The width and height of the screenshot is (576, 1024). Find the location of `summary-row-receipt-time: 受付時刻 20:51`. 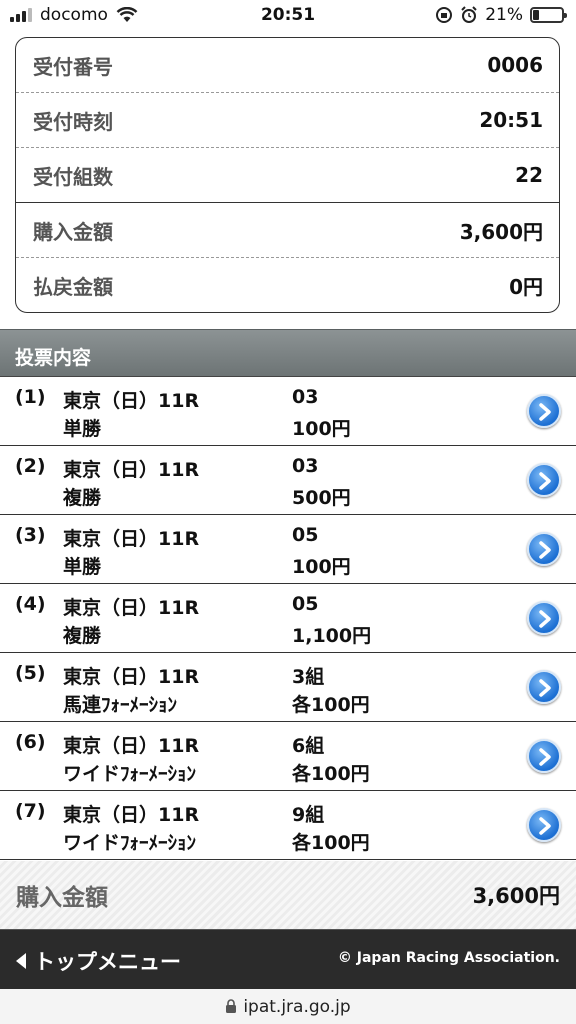

summary-row-receipt-time: 受付時刻 20:51 is located at coordinates (287, 120).